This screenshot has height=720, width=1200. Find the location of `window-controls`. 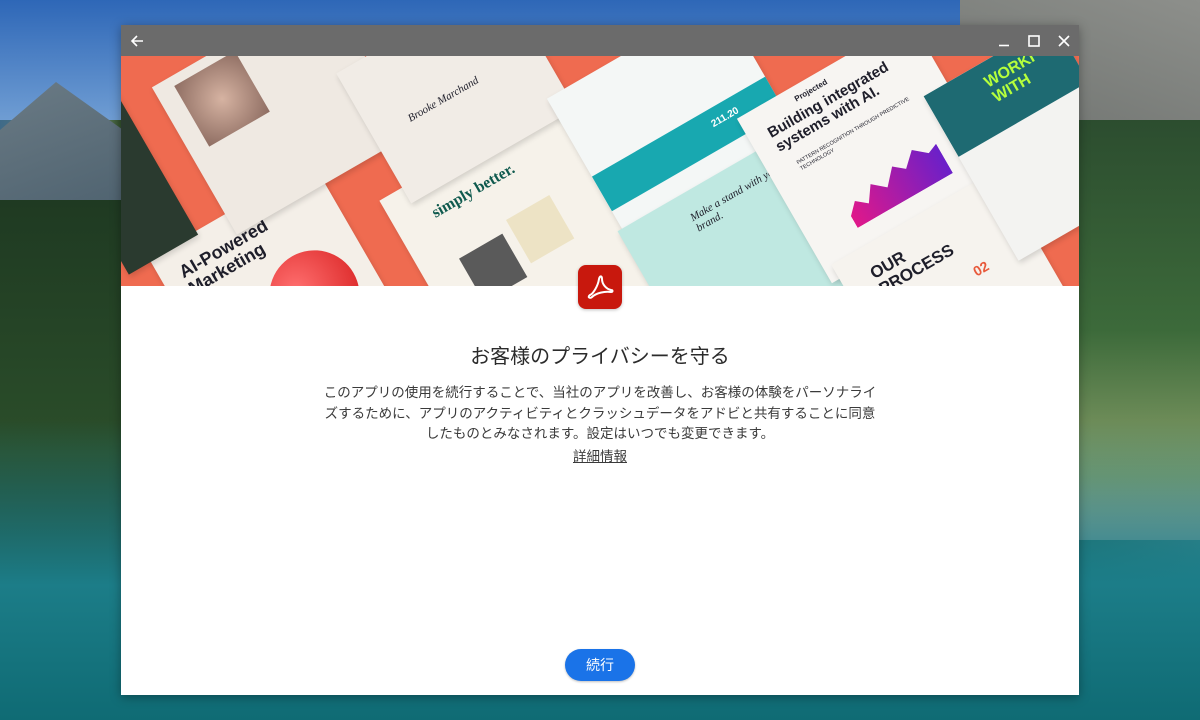

window-controls is located at coordinates (1034, 40).